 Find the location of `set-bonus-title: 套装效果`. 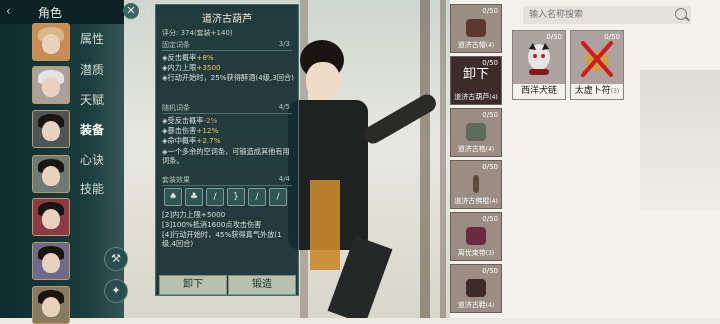

set-bonus-title: 套装效果 is located at coordinates (176, 180).